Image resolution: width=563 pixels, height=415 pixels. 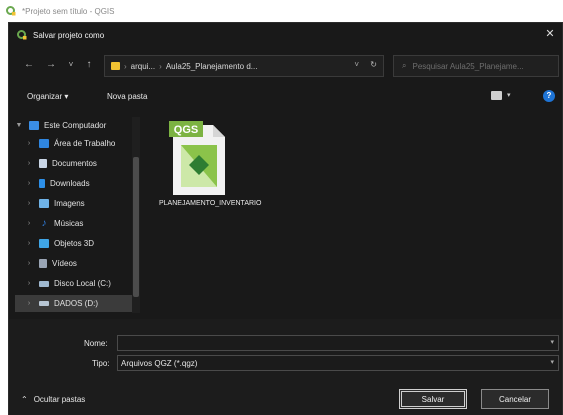 What do you see at coordinates (338, 363) in the screenshot?
I see `file-type-select: Arquivos QGZ (*.qgz) ▾` at bounding box center [338, 363].